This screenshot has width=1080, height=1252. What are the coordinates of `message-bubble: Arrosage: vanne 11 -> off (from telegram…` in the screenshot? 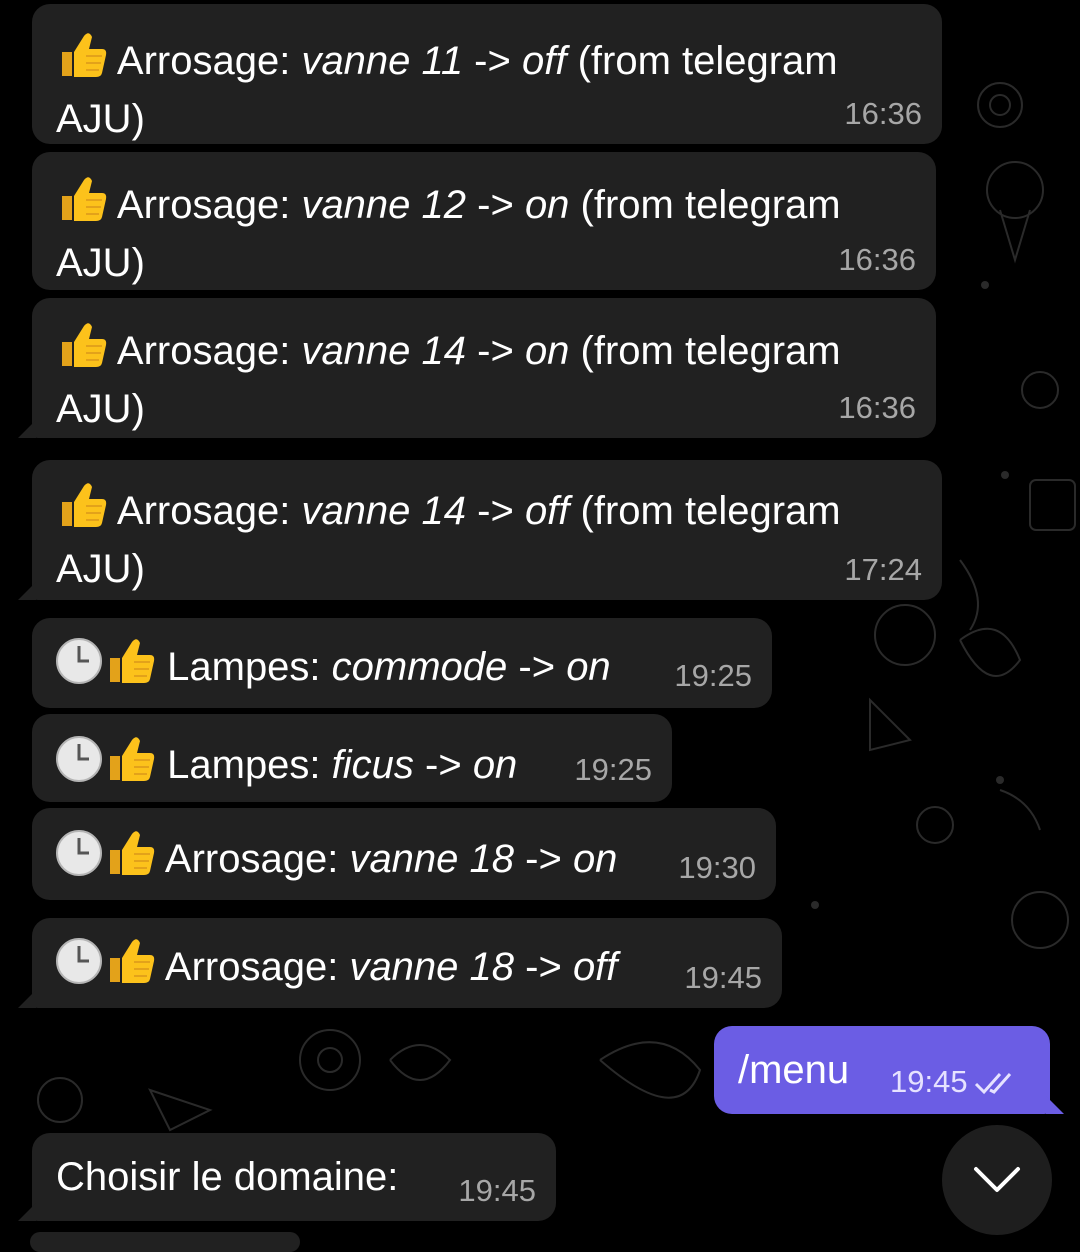 It's located at (487, 74).